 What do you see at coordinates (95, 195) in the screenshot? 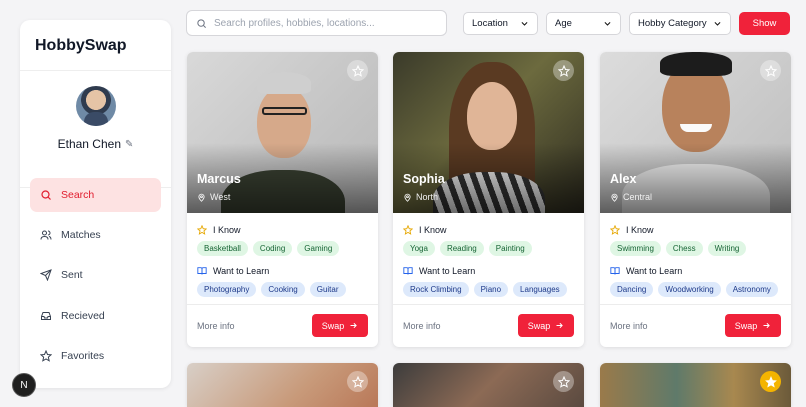
I see `sidebar-item-search: Search` at bounding box center [95, 195].